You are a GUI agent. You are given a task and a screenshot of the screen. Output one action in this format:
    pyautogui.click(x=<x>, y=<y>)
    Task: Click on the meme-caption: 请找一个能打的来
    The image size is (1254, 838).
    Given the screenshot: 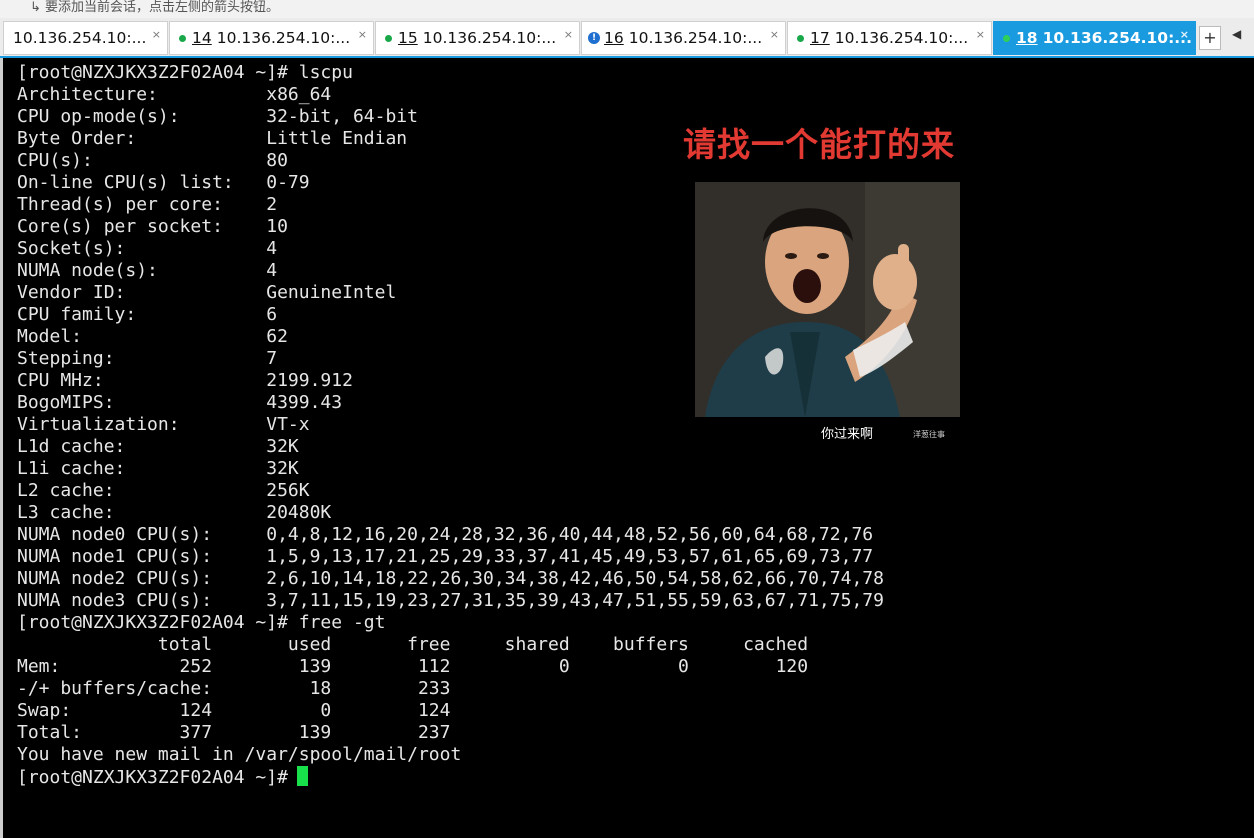 What is the action you would take?
    pyautogui.click(x=819, y=144)
    